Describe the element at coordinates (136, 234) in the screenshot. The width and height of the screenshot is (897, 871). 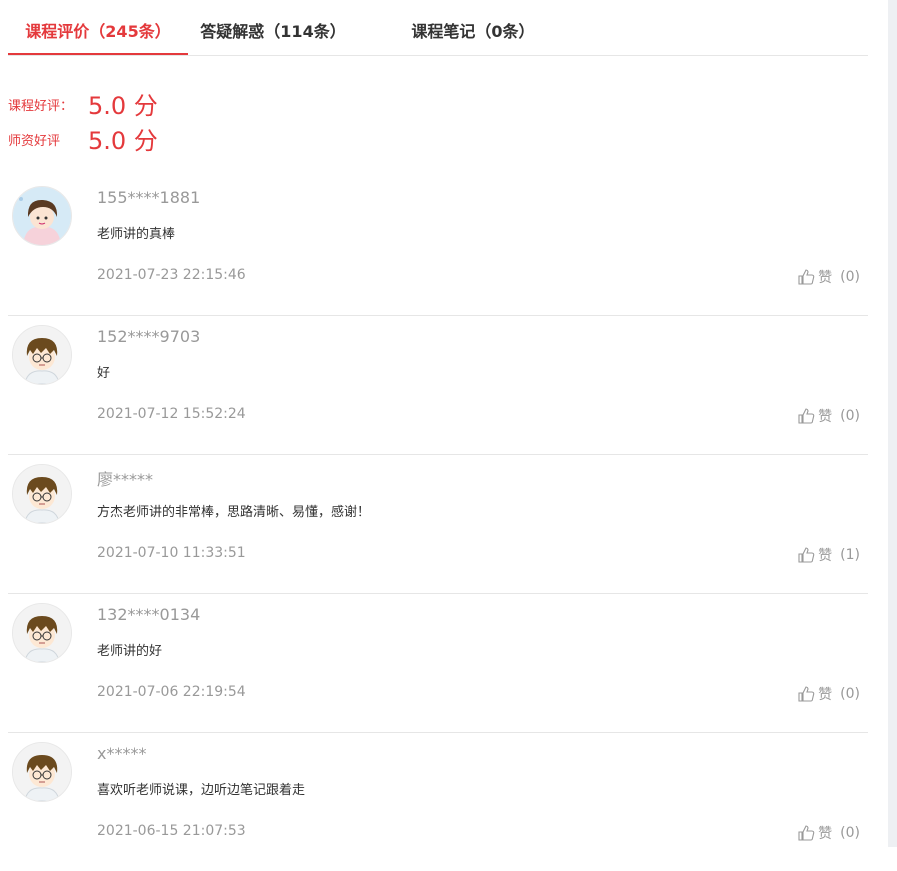
I see `review-content: 老师讲的真棒` at that location.